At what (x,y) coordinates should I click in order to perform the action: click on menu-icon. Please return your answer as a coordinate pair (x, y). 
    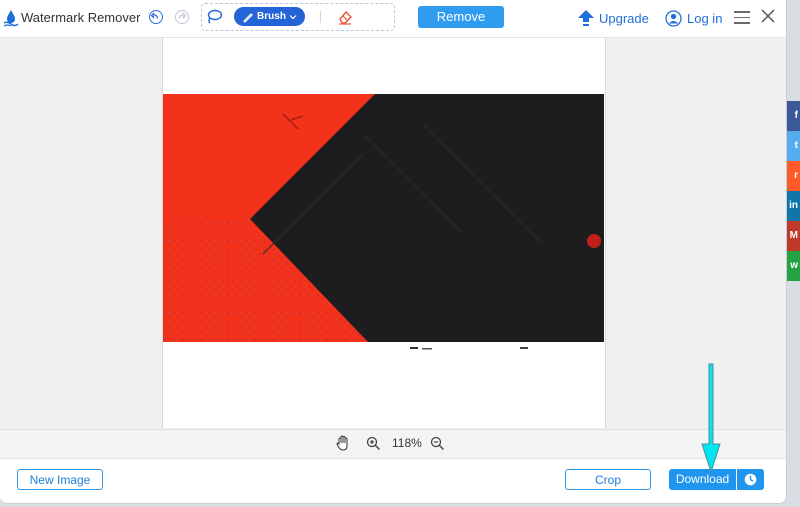
    Looking at the image, I should click on (742, 17).